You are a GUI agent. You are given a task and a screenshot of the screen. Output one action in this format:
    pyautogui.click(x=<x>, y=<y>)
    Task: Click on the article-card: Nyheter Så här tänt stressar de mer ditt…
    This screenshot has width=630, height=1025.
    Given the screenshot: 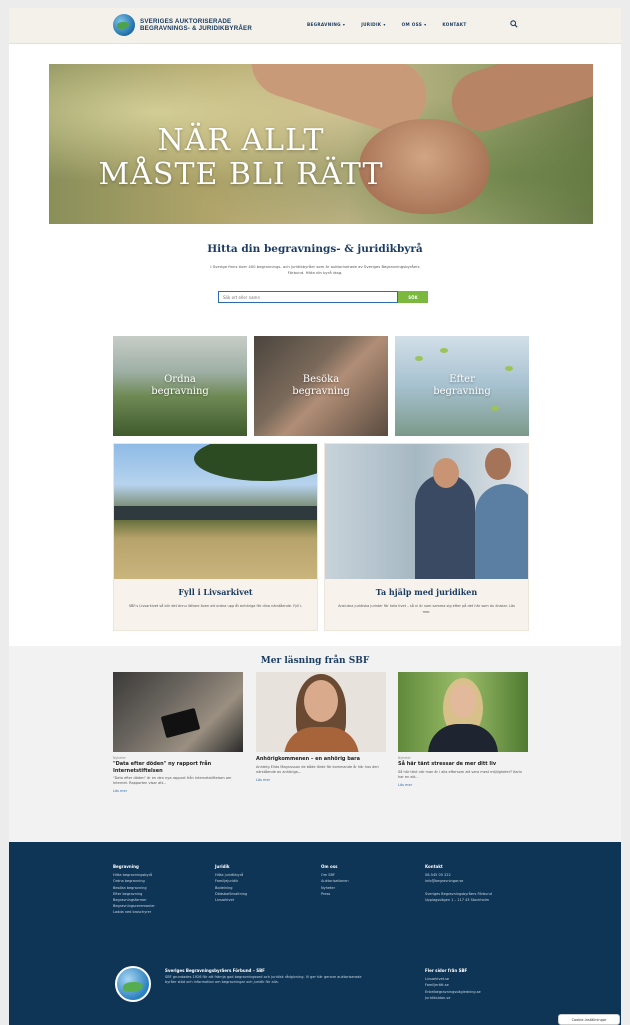 What is the action you would take?
    pyautogui.click(x=463, y=729)
    